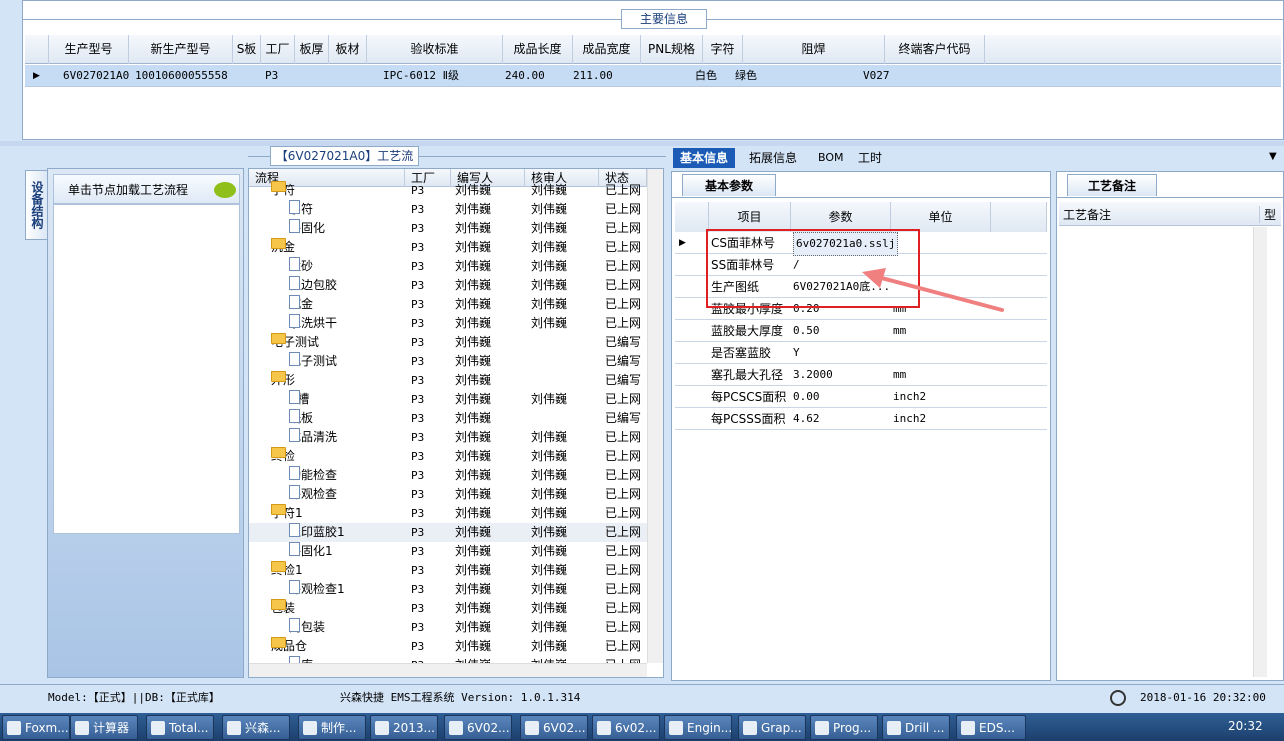 The width and height of the screenshot is (1284, 741). Describe the element at coordinates (448, 627) in the screenshot. I see `tree-node: 内包装 P3 刘伟巍 刘伟巍 已上网` at that location.